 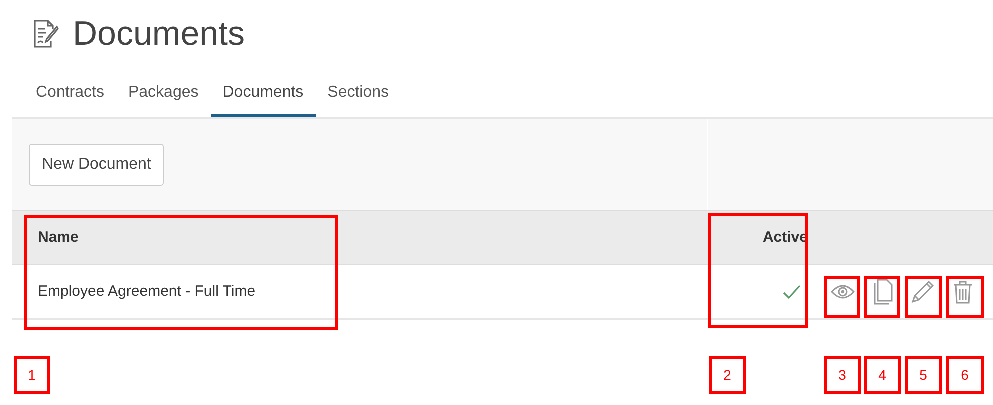 What do you see at coordinates (882, 375) in the screenshot?
I see `callout-number: 4` at bounding box center [882, 375].